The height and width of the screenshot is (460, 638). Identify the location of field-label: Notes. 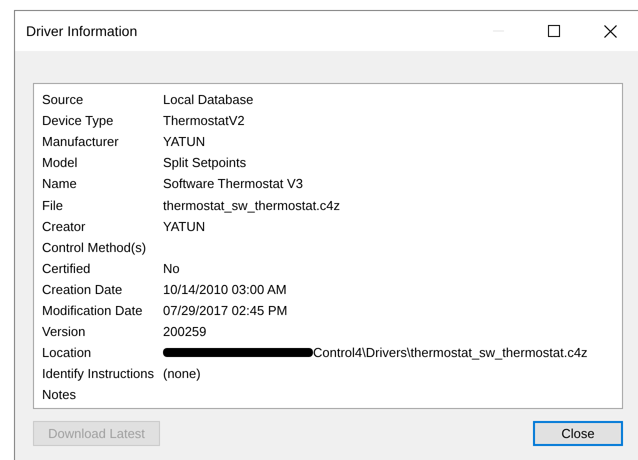
(59, 394).